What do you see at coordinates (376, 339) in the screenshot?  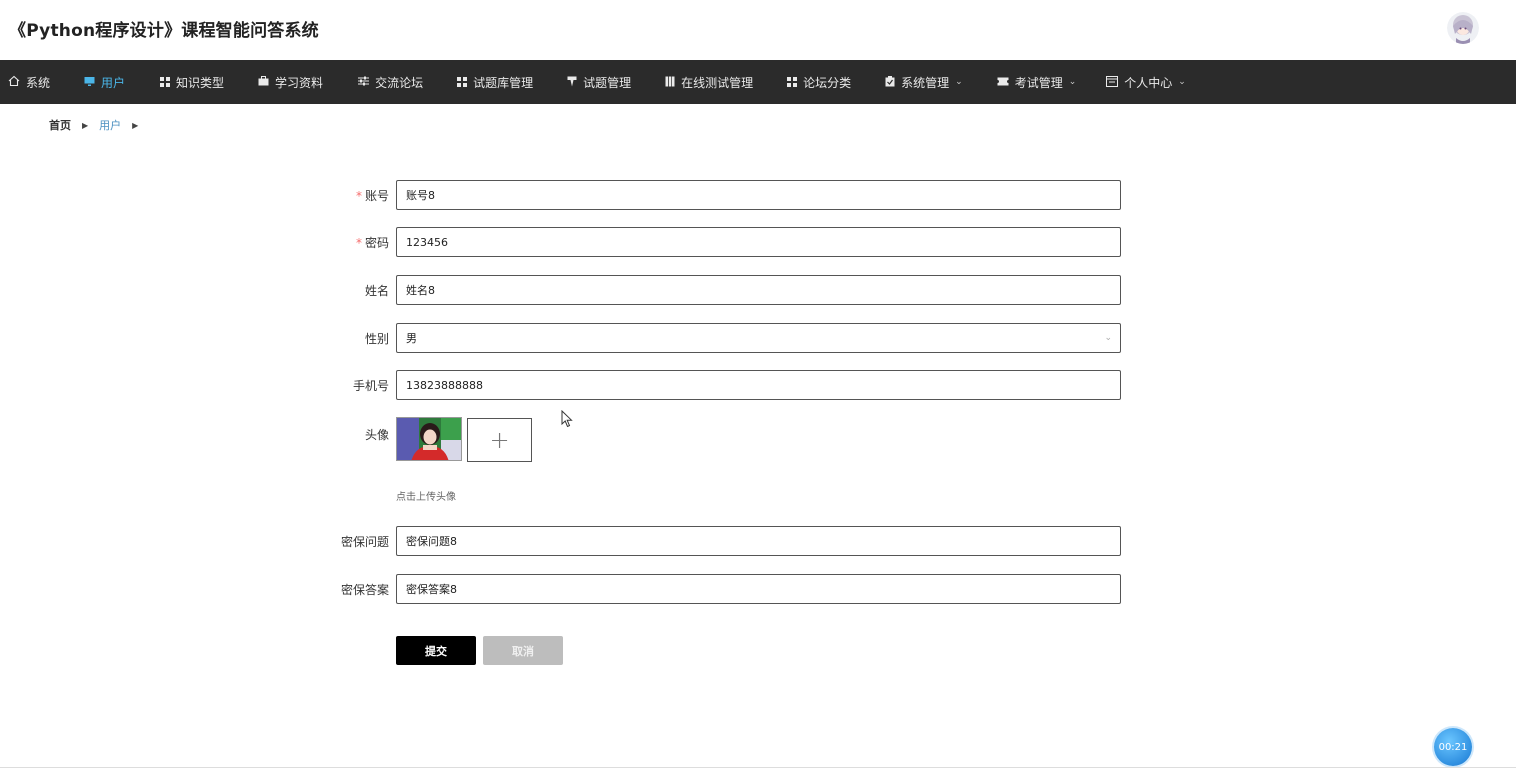 I see `gender-label: 性别` at bounding box center [376, 339].